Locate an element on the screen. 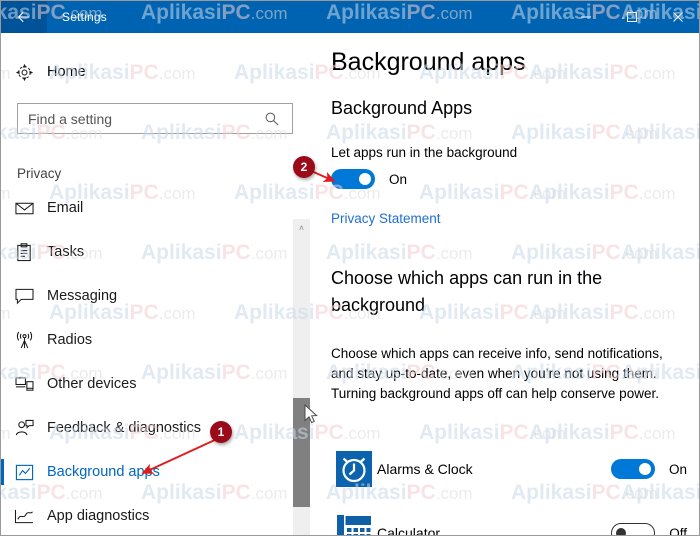 This screenshot has width=700, height=536. sidebar-item-label: Radios is located at coordinates (70, 340).